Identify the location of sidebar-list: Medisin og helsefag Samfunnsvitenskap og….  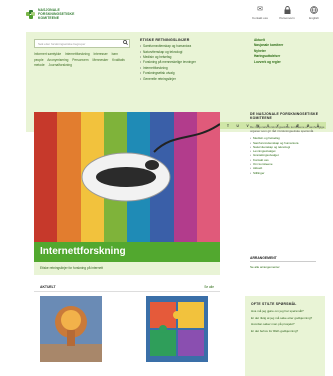
(290, 155).